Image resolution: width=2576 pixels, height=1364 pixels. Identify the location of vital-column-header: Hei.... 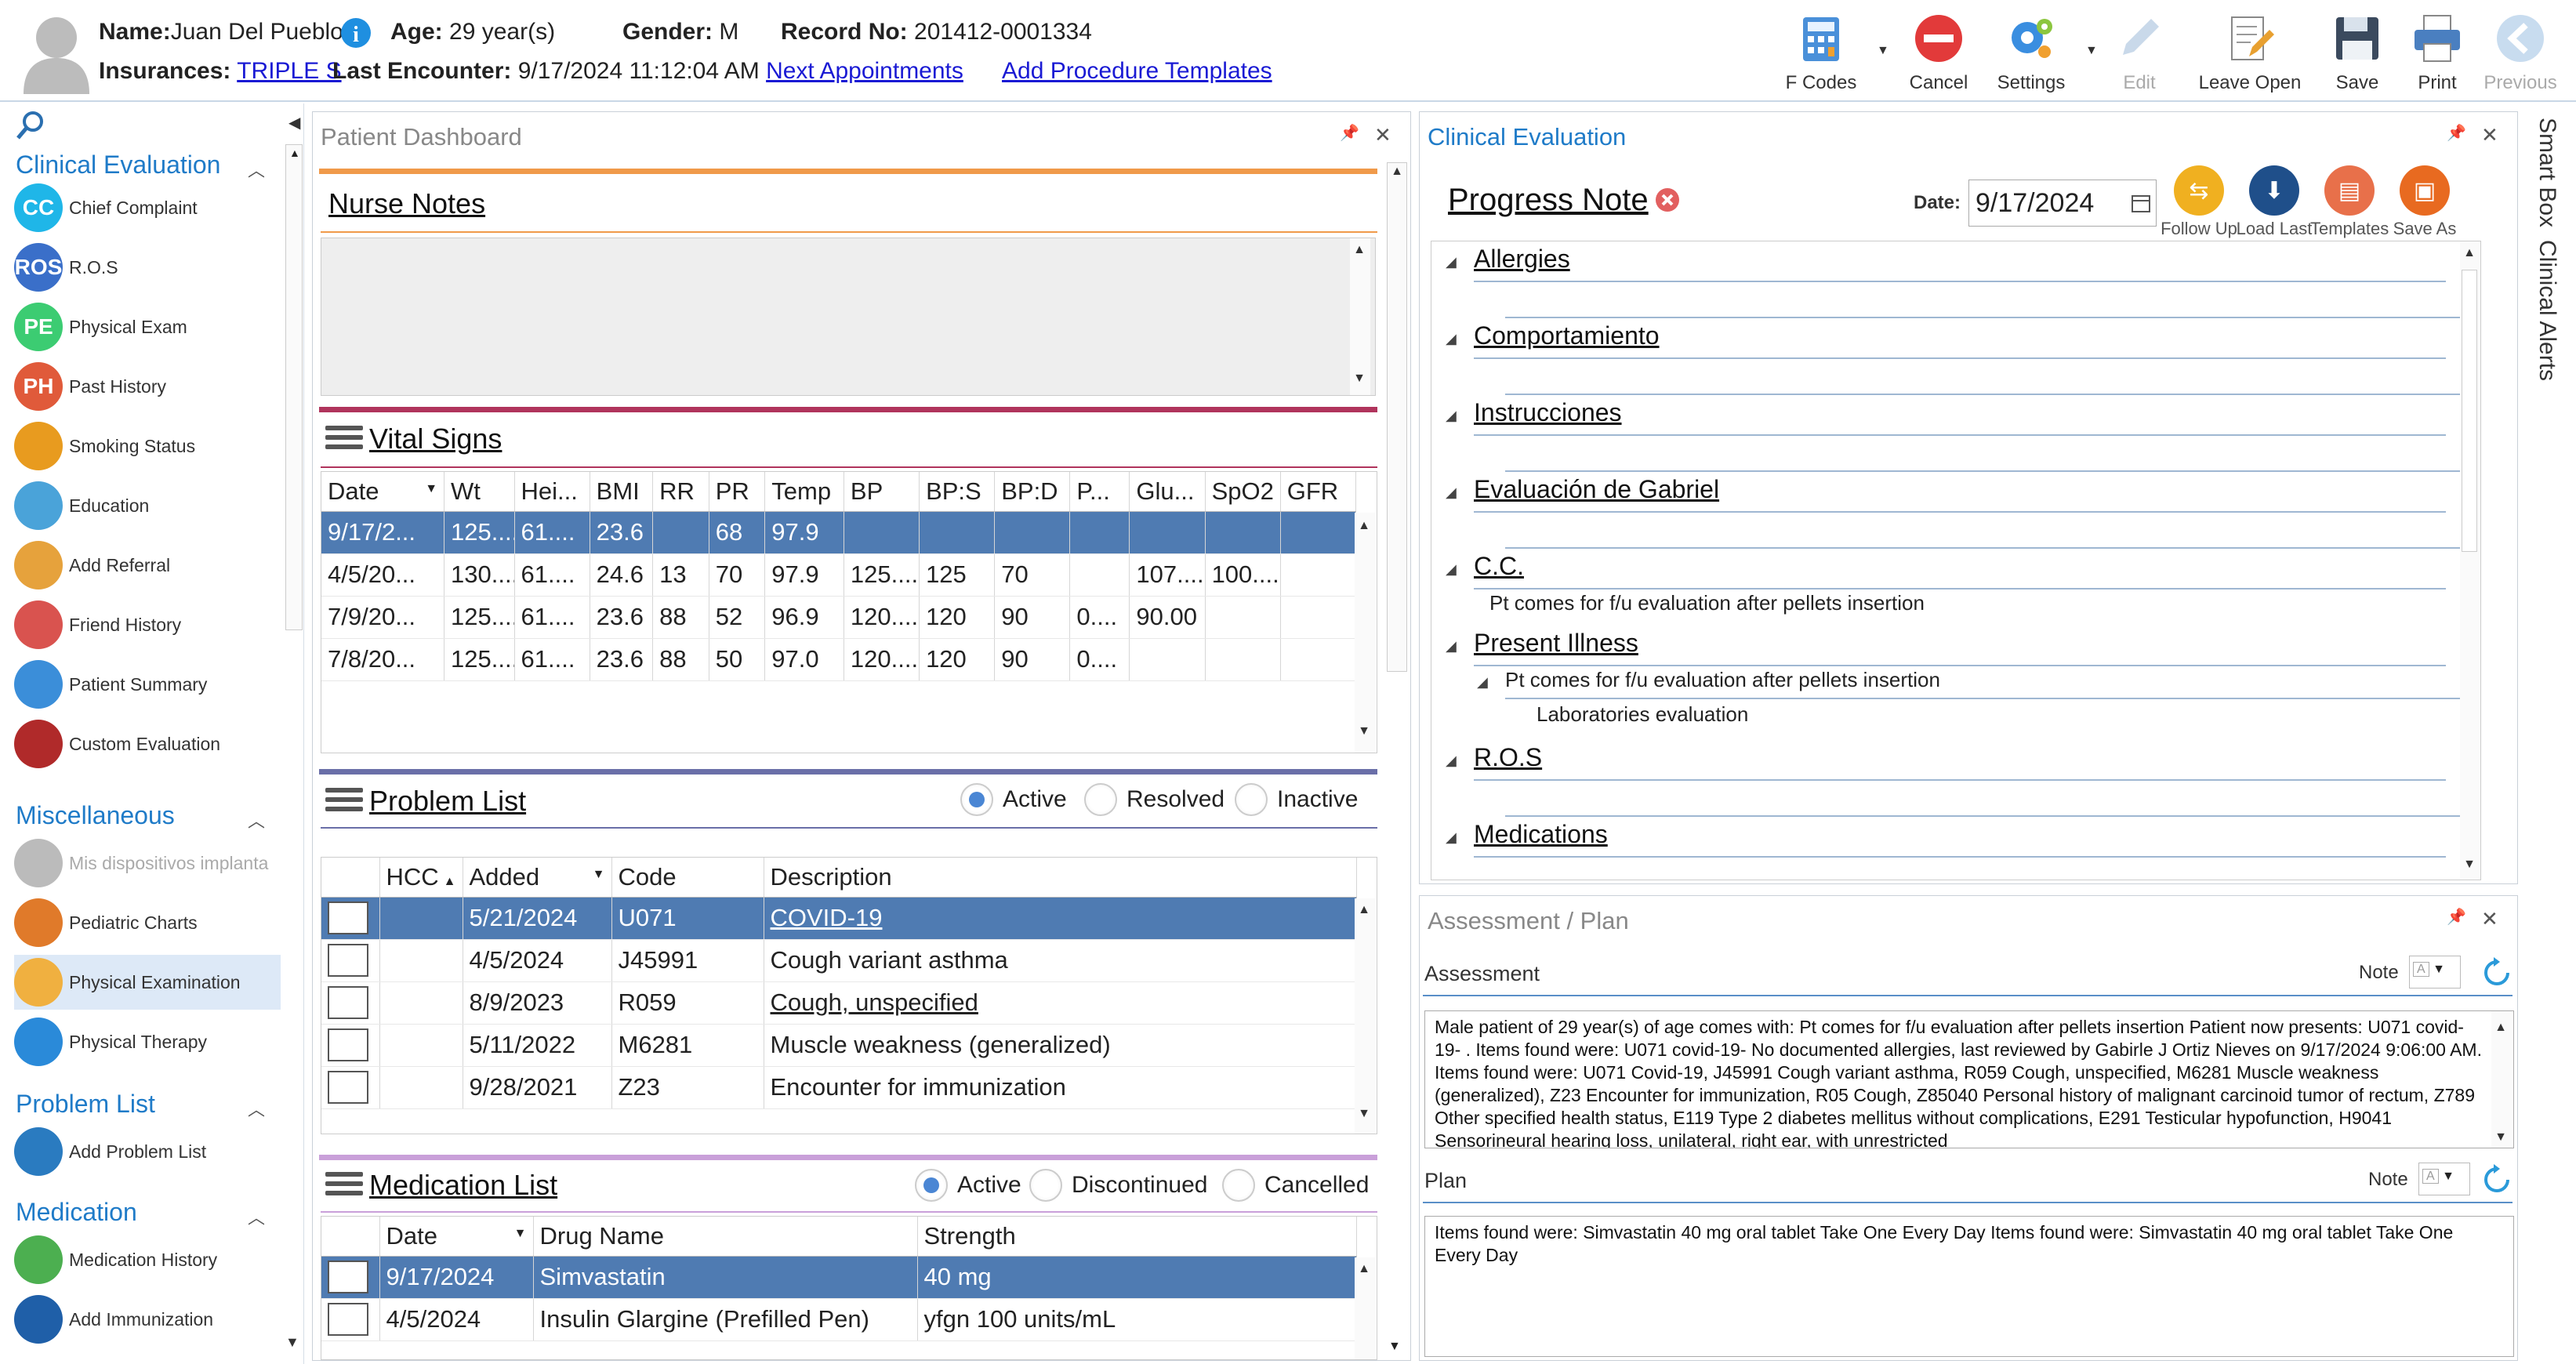
(552, 492).